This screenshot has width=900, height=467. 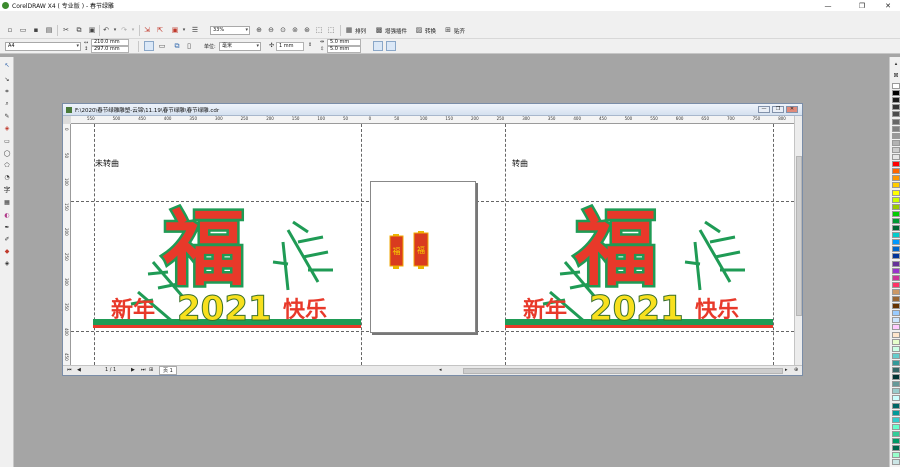 What do you see at coordinates (67, 244) in the screenshot?
I see `vertical-ruler: 0 50 100 150 200 250 300 350 400 450` at bounding box center [67, 244].